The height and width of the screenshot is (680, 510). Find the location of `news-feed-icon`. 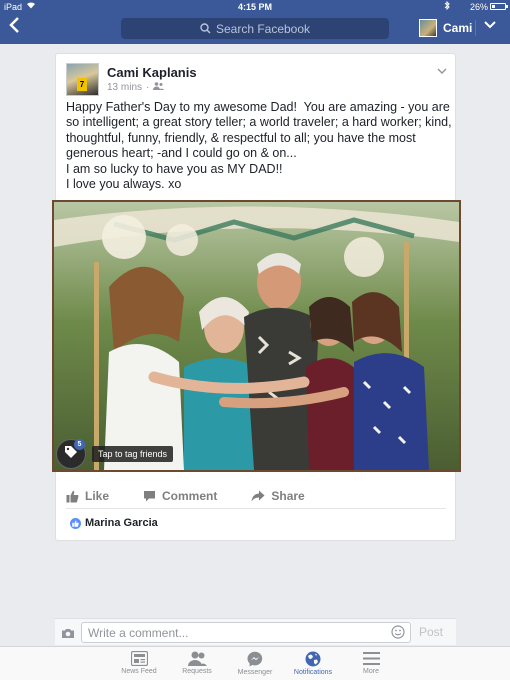

news-feed-icon is located at coordinates (139, 659).